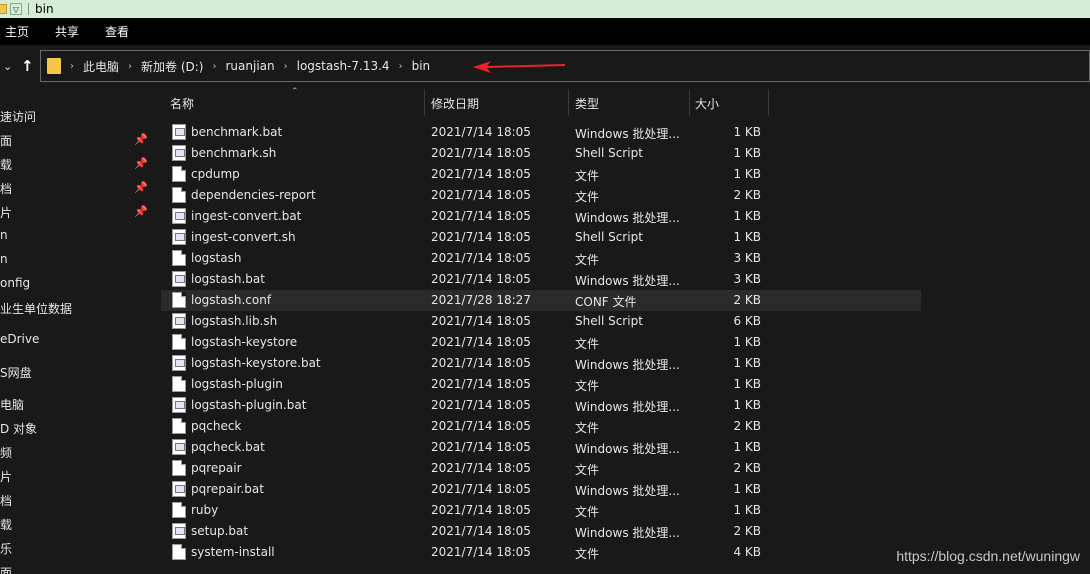 Image resolution: width=1090 pixels, height=574 pixels. What do you see at coordinates (707, 103) in the screenshot?
I see `column-size-label: 大小` at bounding box center [707, 103].